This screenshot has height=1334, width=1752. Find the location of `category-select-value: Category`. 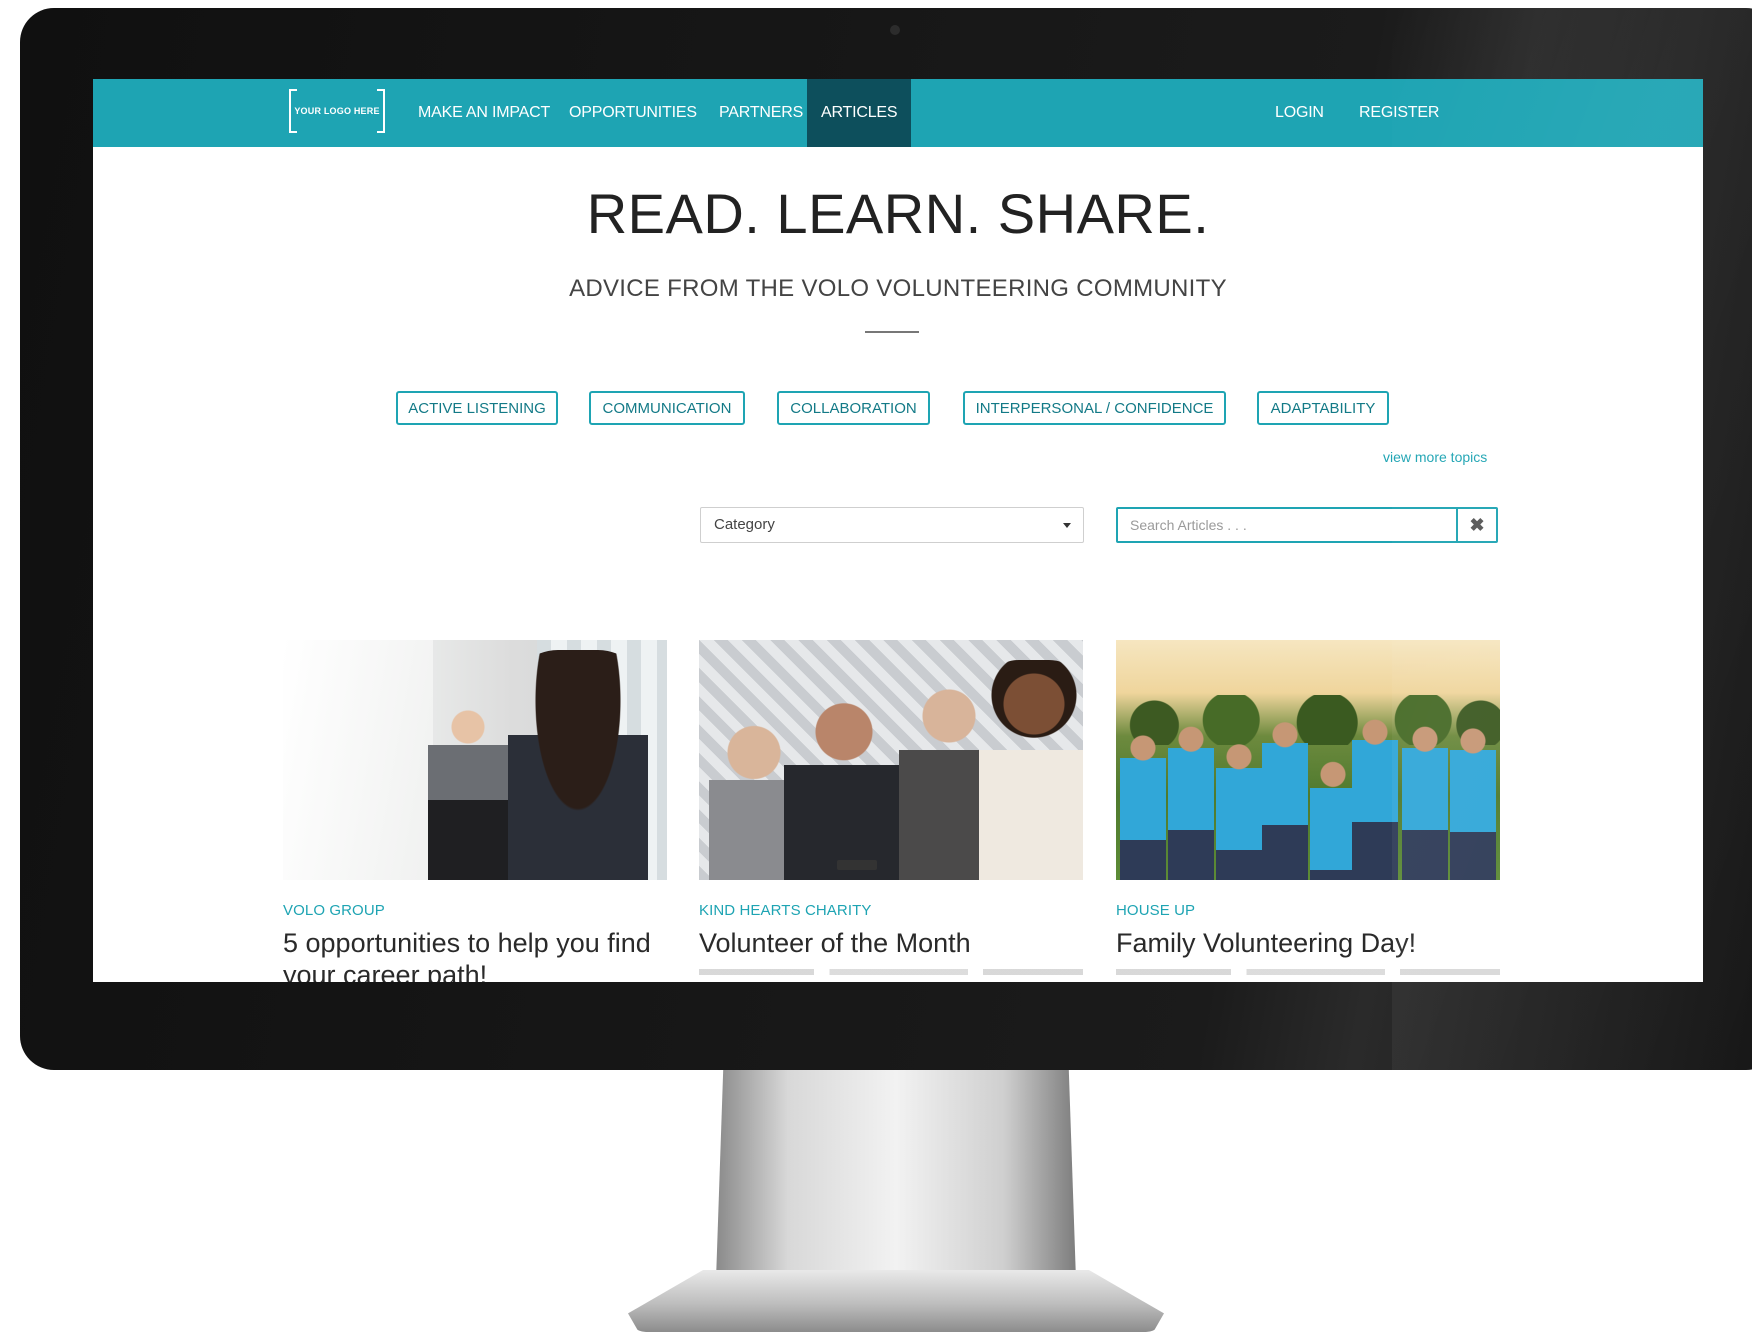

category-select-value: Category is located at coordinates (744, 524).